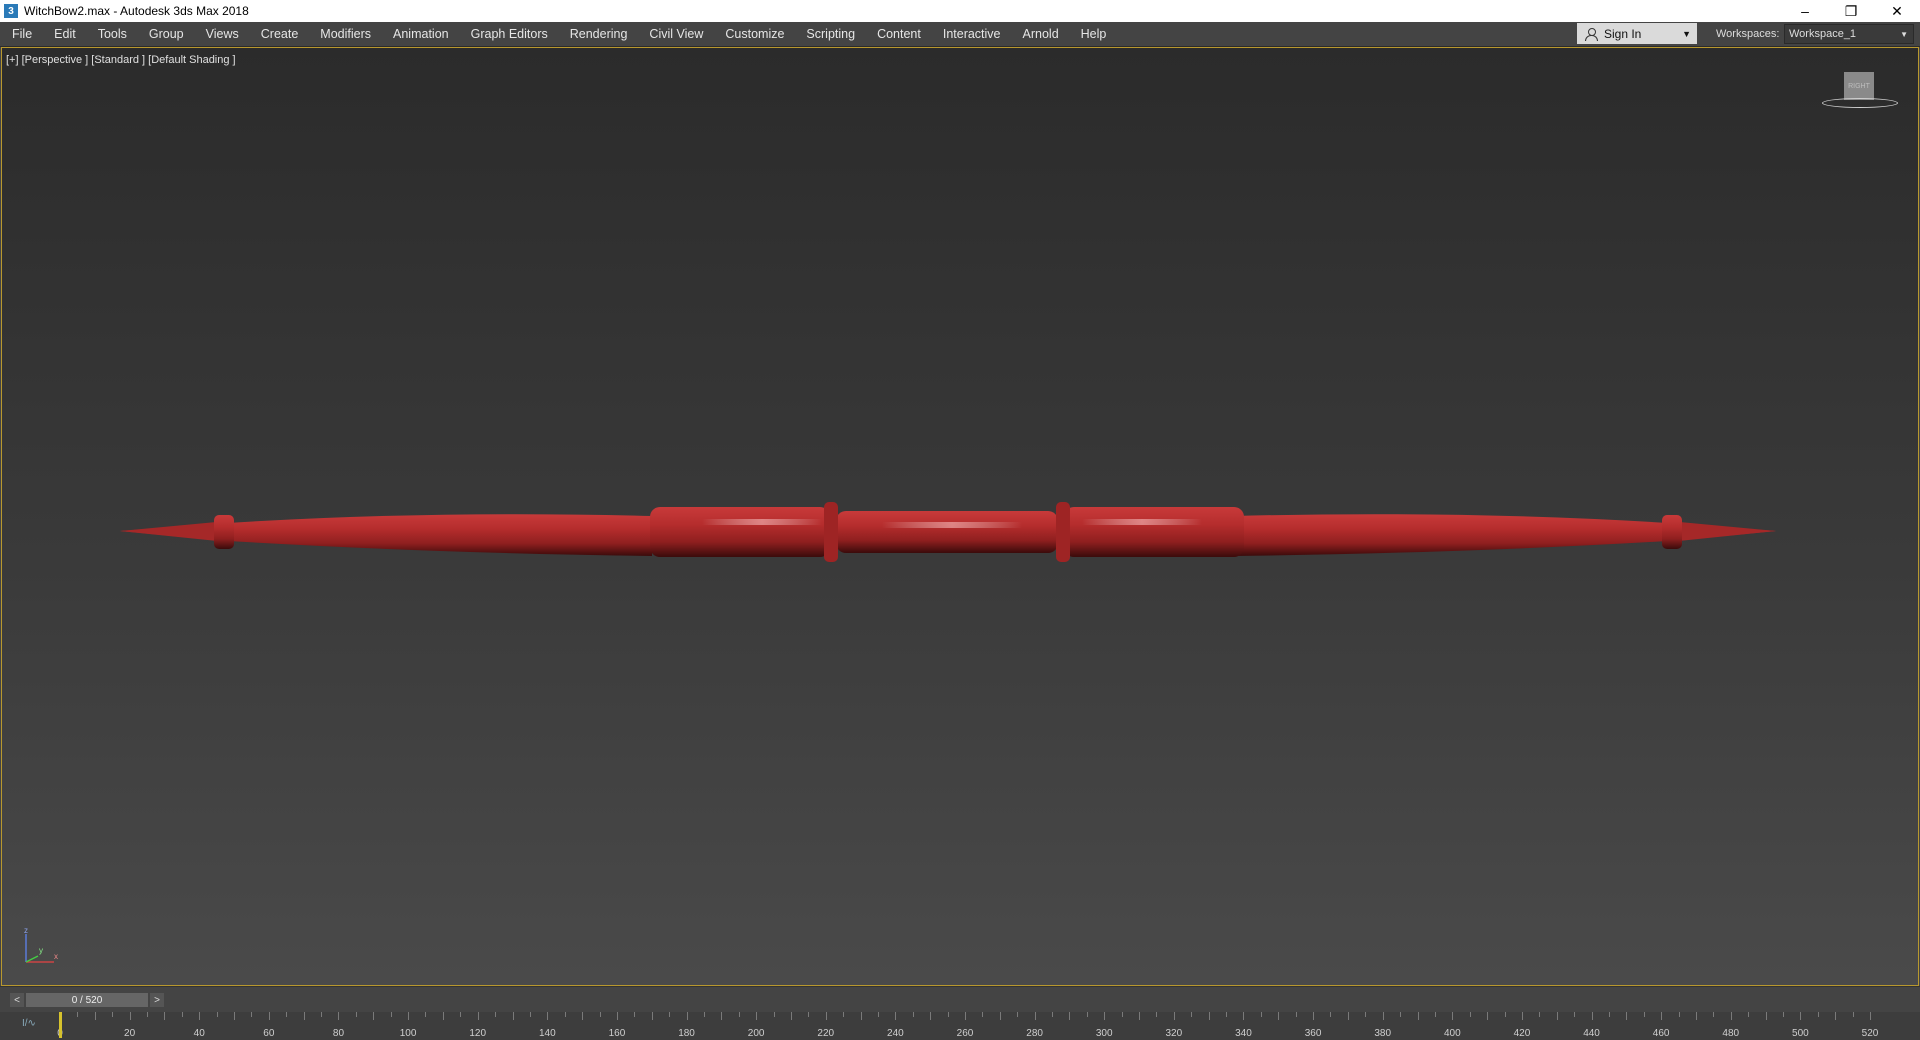  Describe the element at coordinates (599, 34) in the screenshot. I see `menu-rendering: Rendering` at that location.